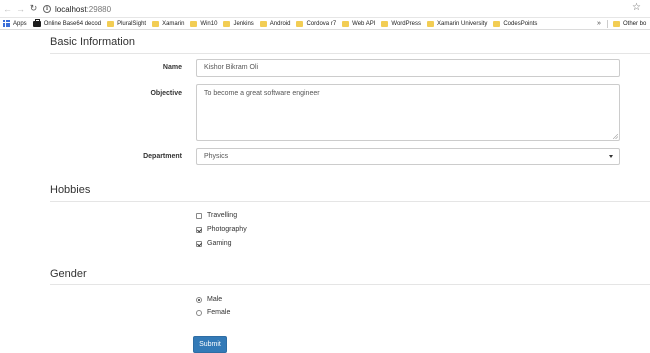 Image resolution: width=650 pixels, height=353 pixels. I want to click on bookmarks-divider, so click(607, 24).